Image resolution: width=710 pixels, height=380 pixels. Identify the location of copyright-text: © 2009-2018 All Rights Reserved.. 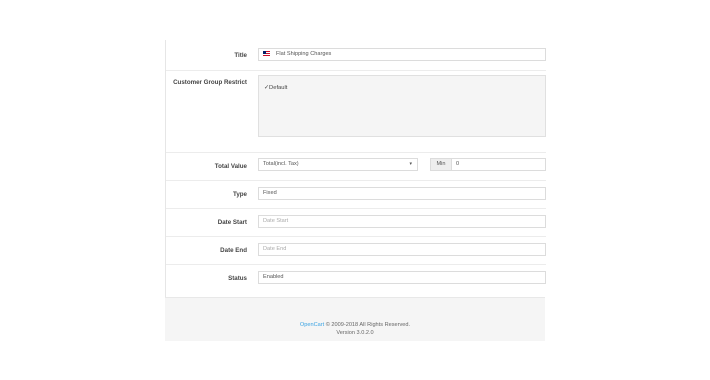
(367, 325).